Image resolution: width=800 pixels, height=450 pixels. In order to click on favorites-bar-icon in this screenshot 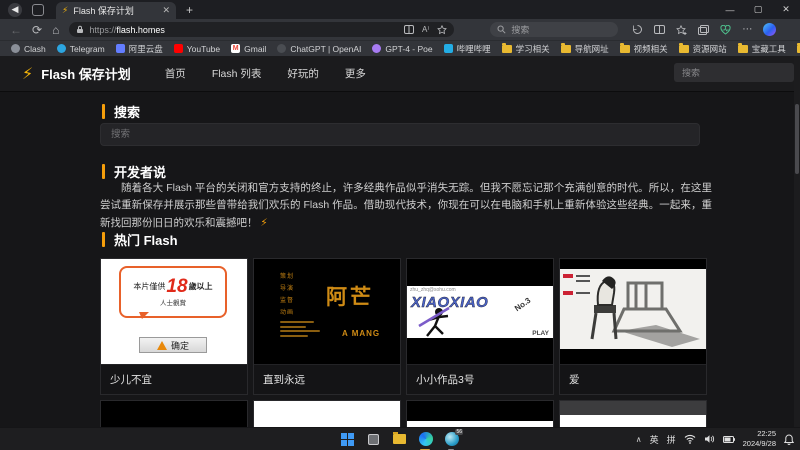, I will do `click(681, 29)`.